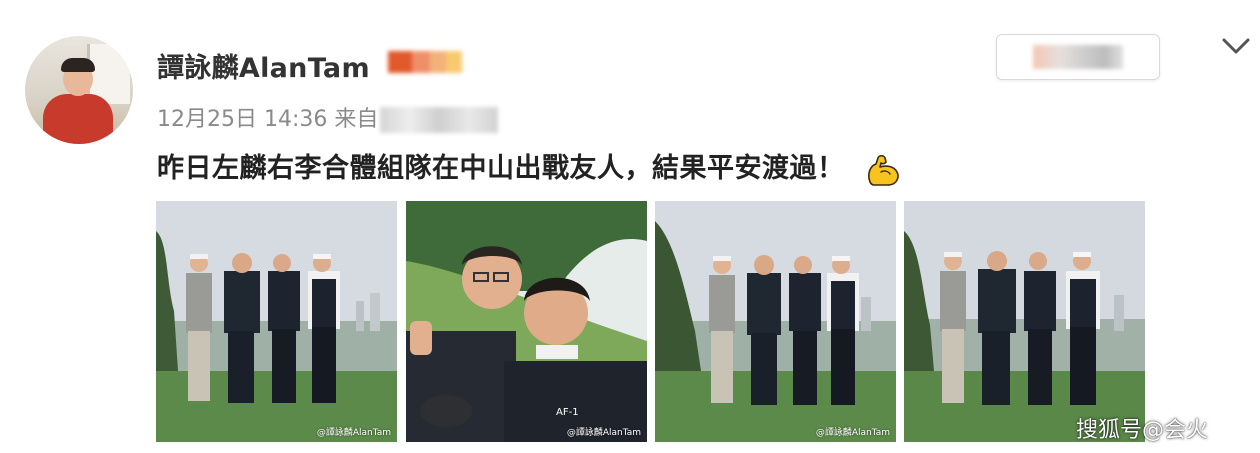 Image resolution: width=1260 pixels, height=453 pixels. Describe the element at coordinates (356, 119) in the screenshot. I see `post-source-prefix: 来自` at that location.